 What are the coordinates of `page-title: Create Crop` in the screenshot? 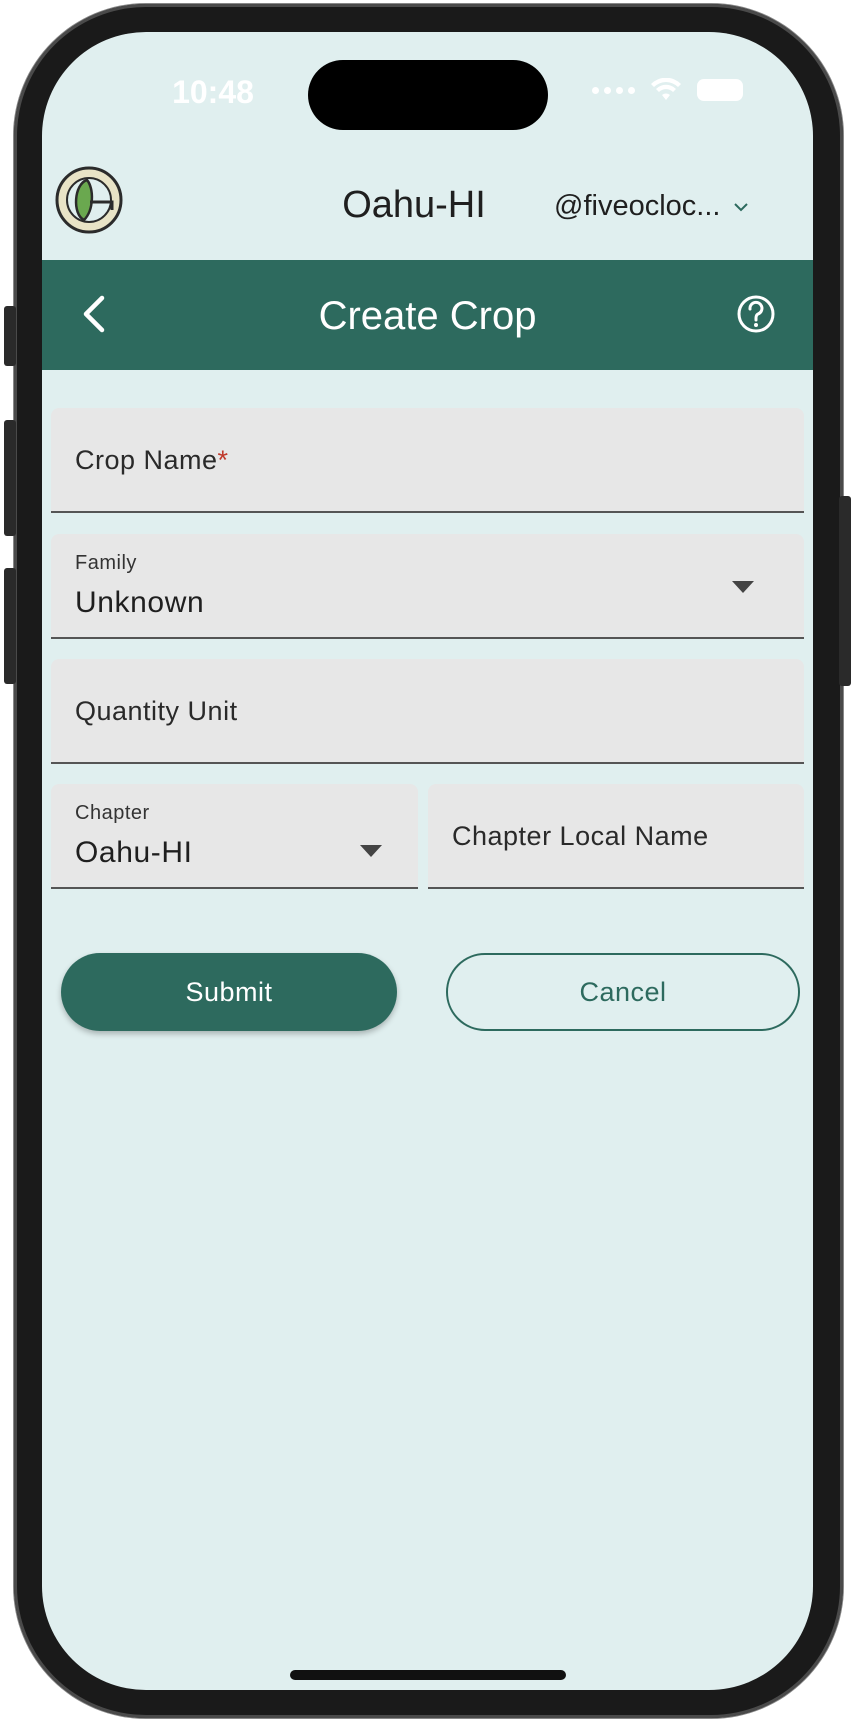 It's located at (427, 316).